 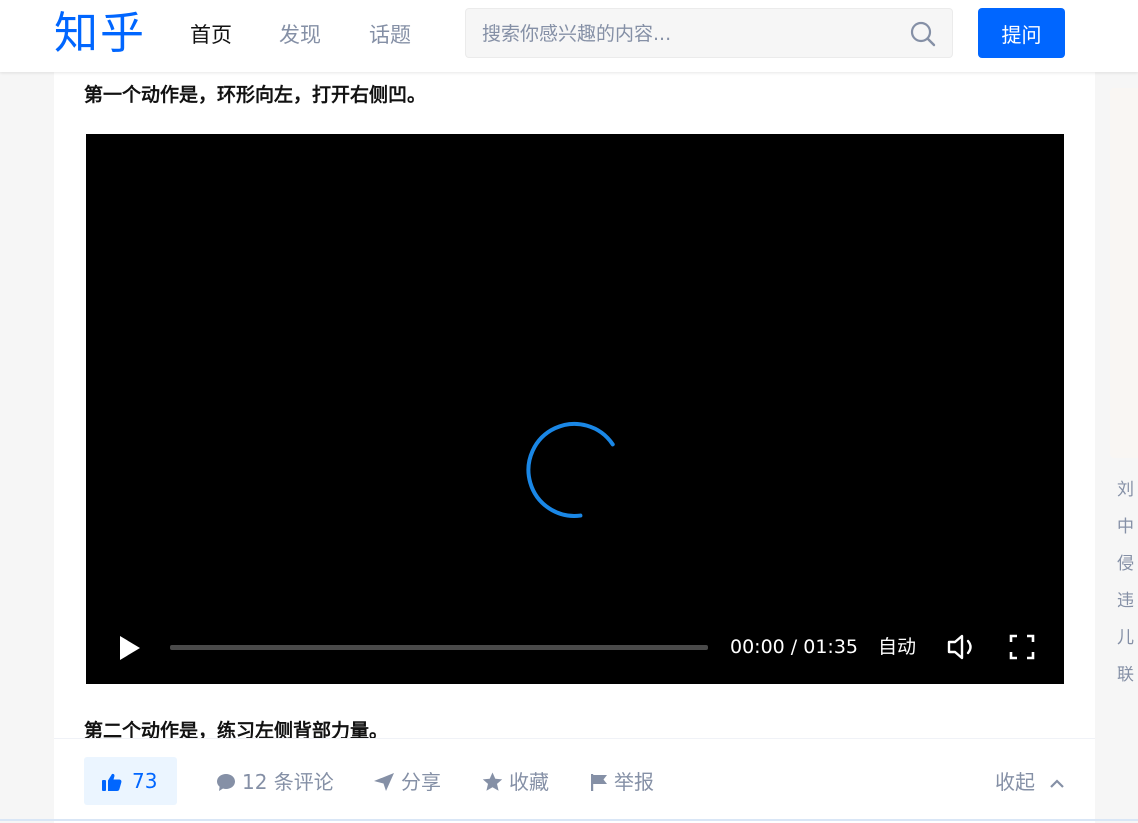 What do you see at coordinates (897, 647) in the screenshot?
I see `quality-auto-button: 自动` at bounding box center [897, 647].